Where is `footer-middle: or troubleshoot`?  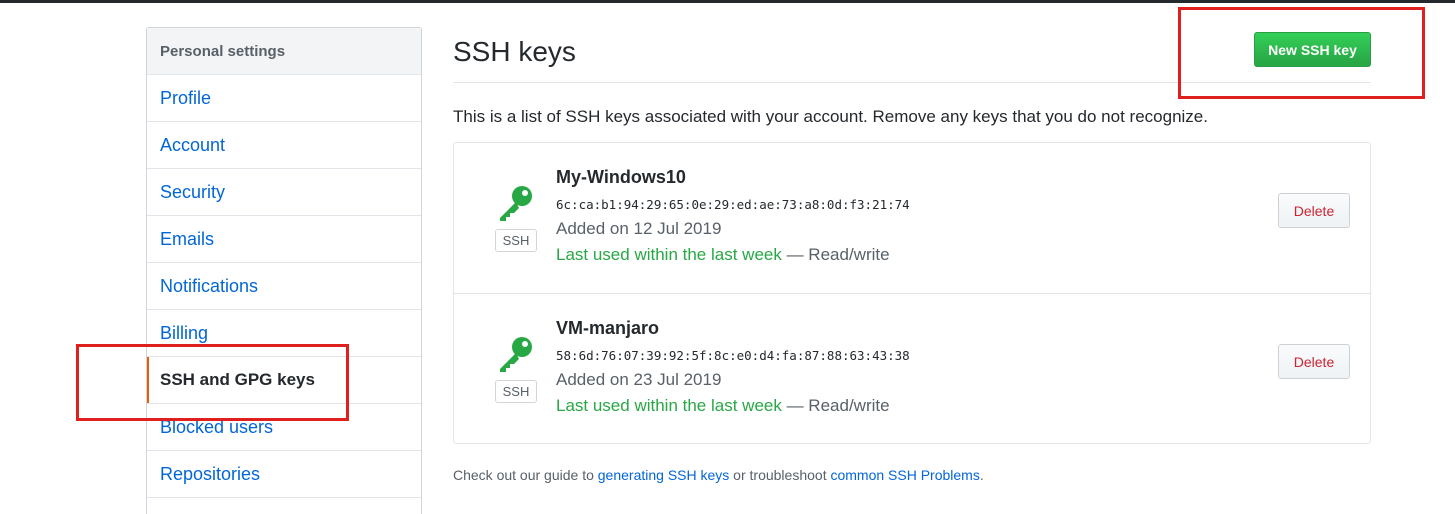 footer-middle: or troubleshoot is located at coordinates (780, 475).